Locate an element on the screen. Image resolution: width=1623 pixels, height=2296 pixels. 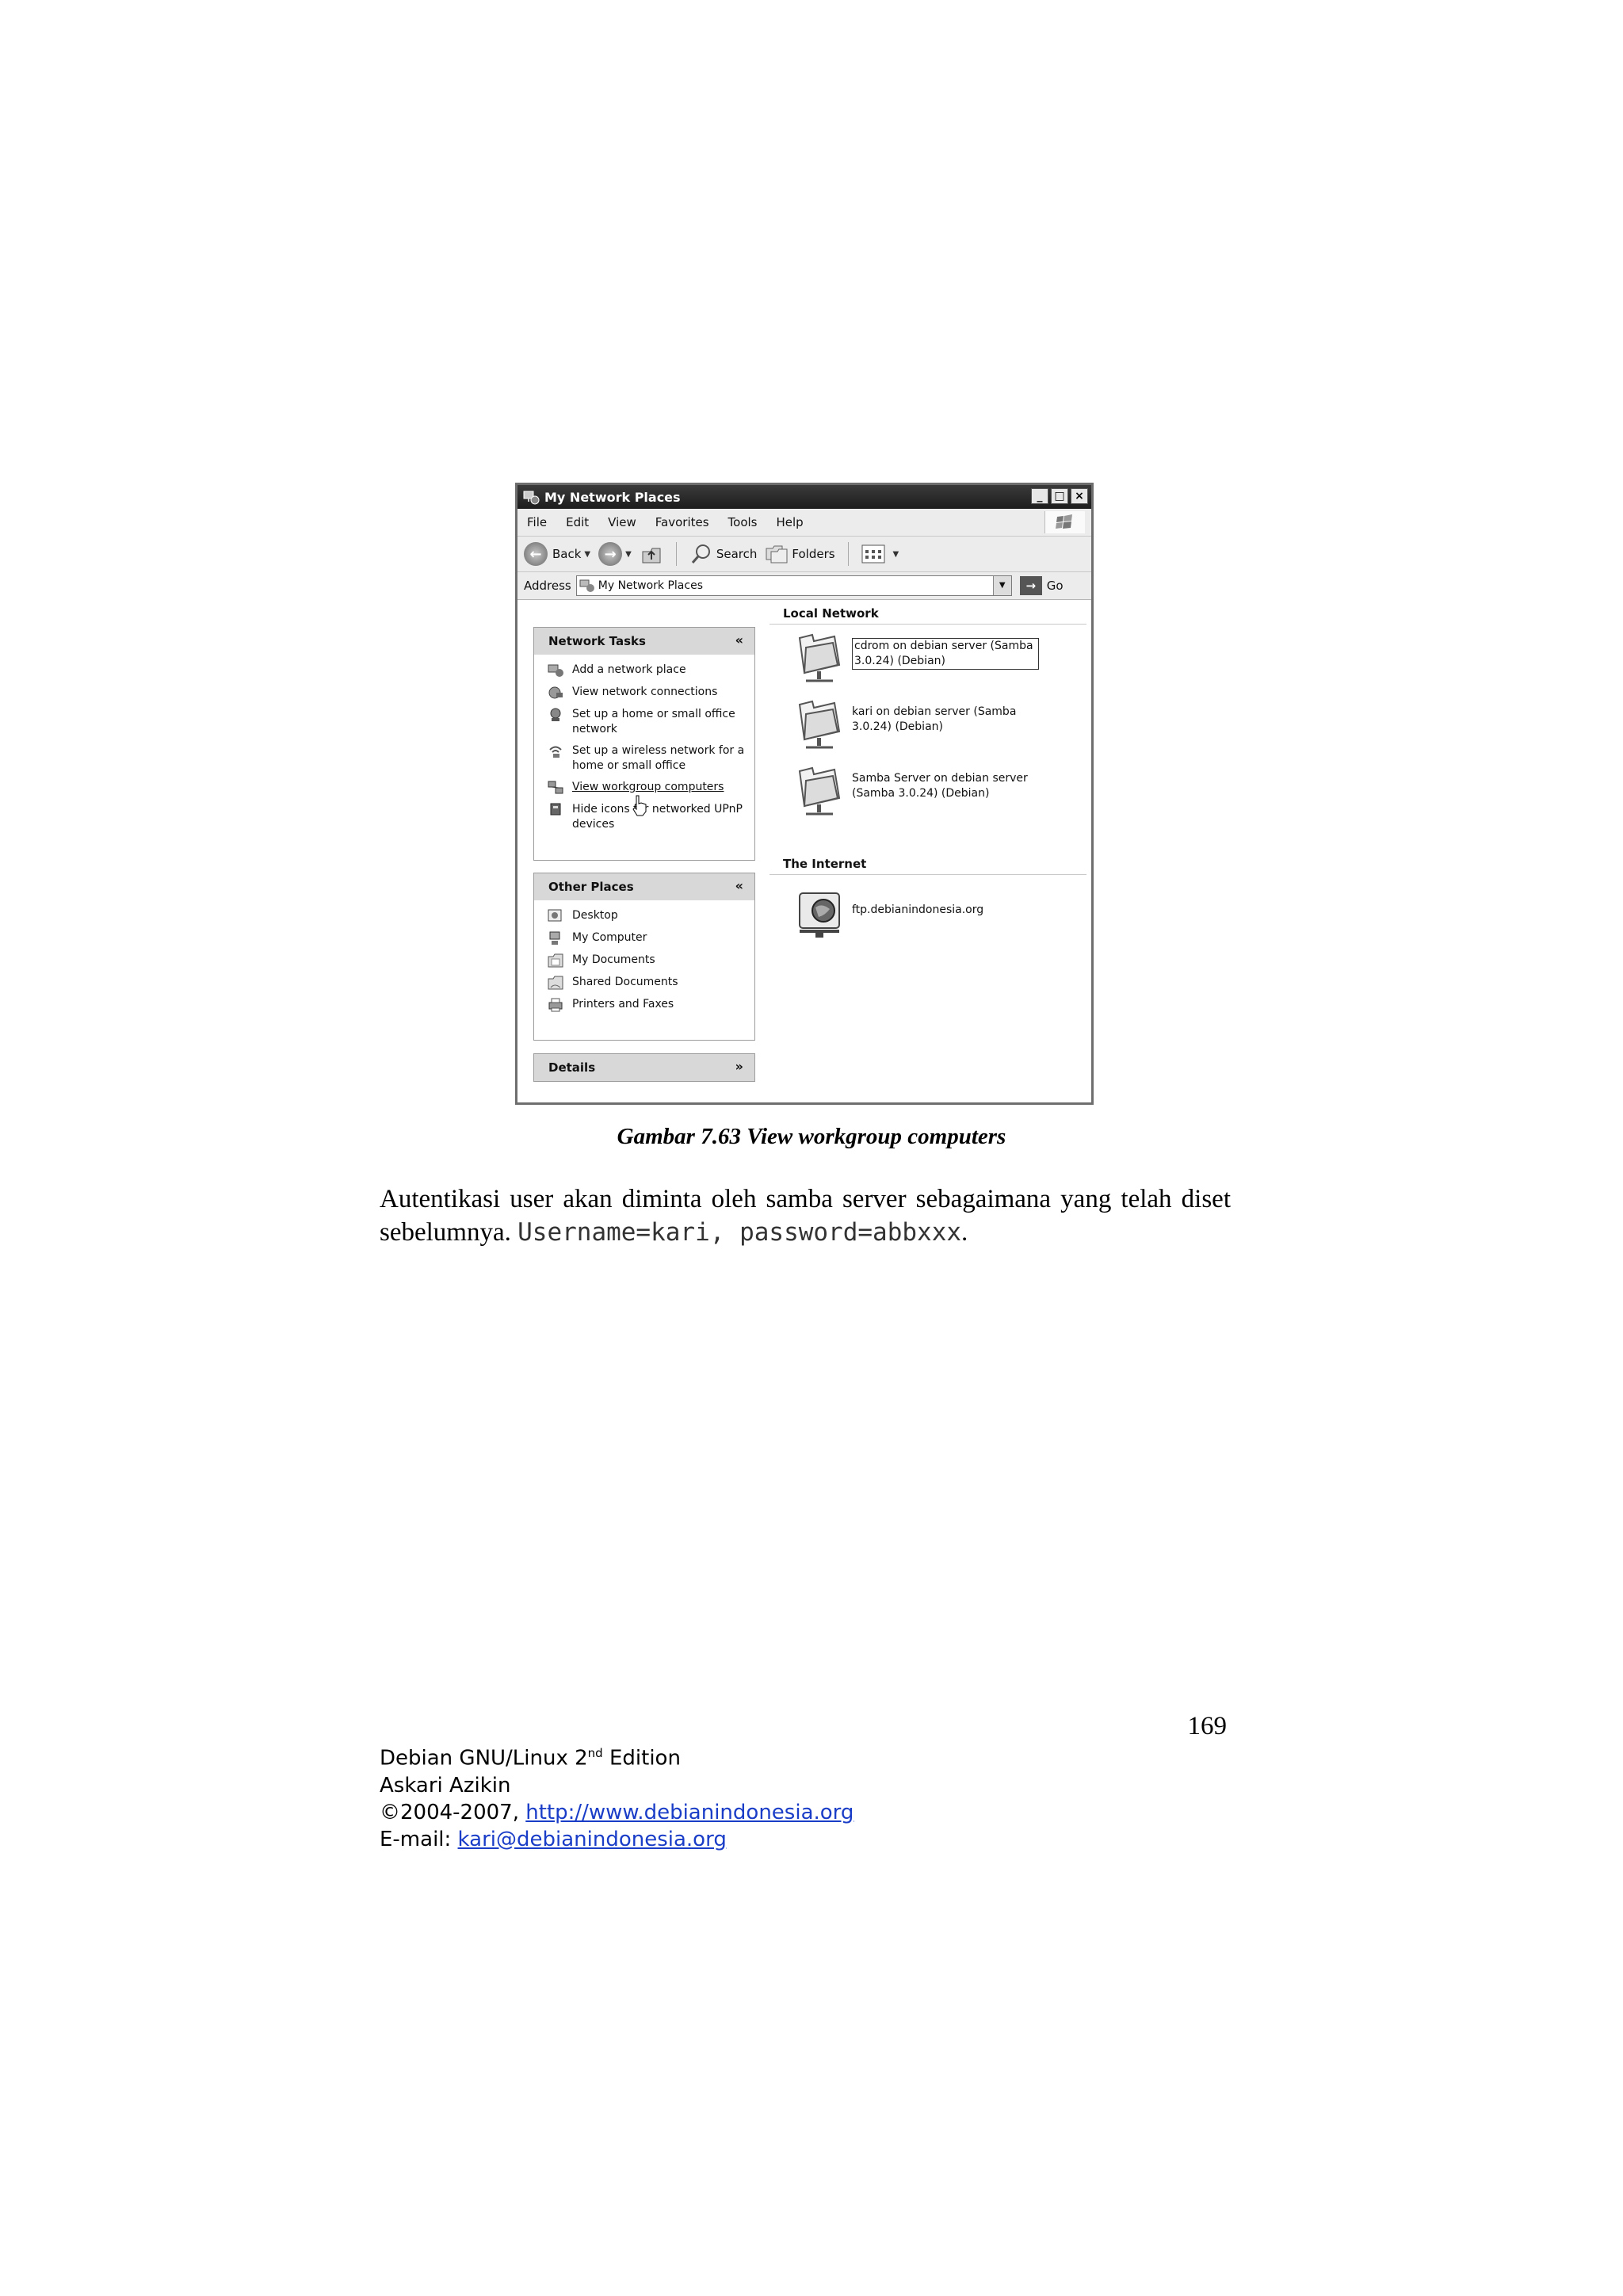
hand-cursor-icon is located at coordinates (639, 805).